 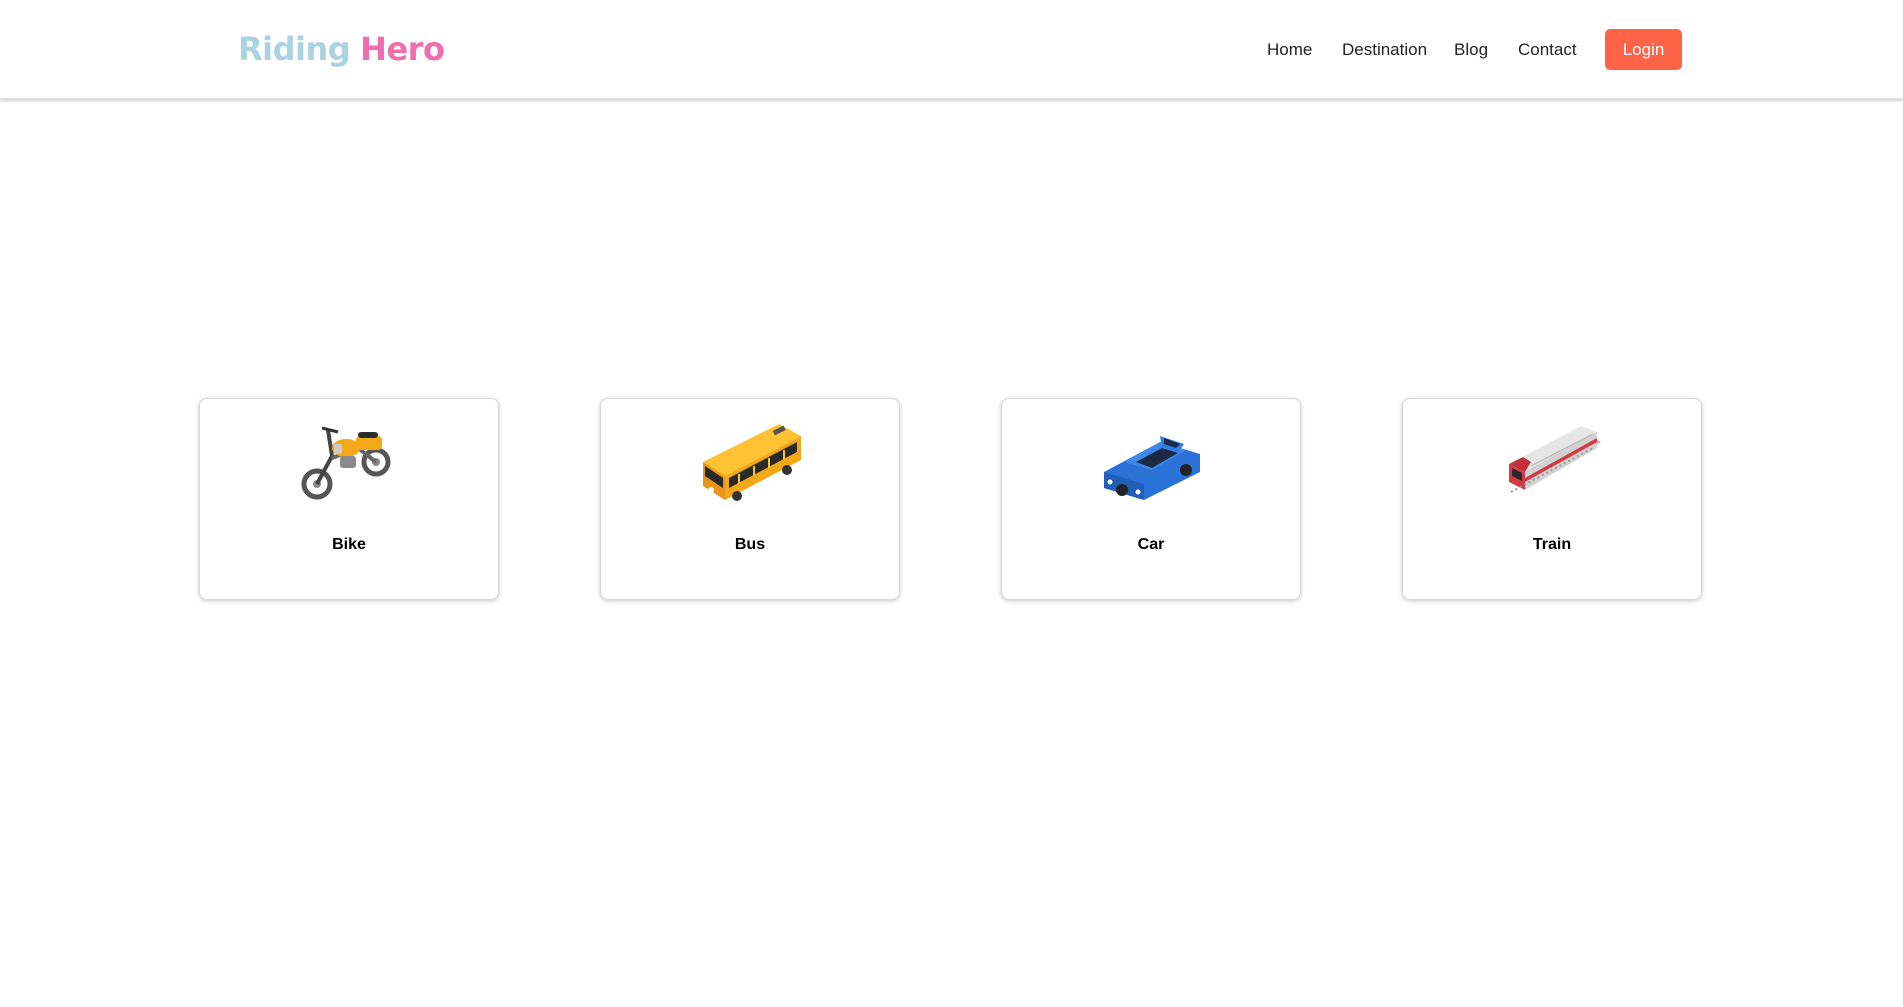 What do you see at coordinates (1471, 50) in the screenshot?
I see `nav-blog: Blog` at bounding box center [1471, 50].